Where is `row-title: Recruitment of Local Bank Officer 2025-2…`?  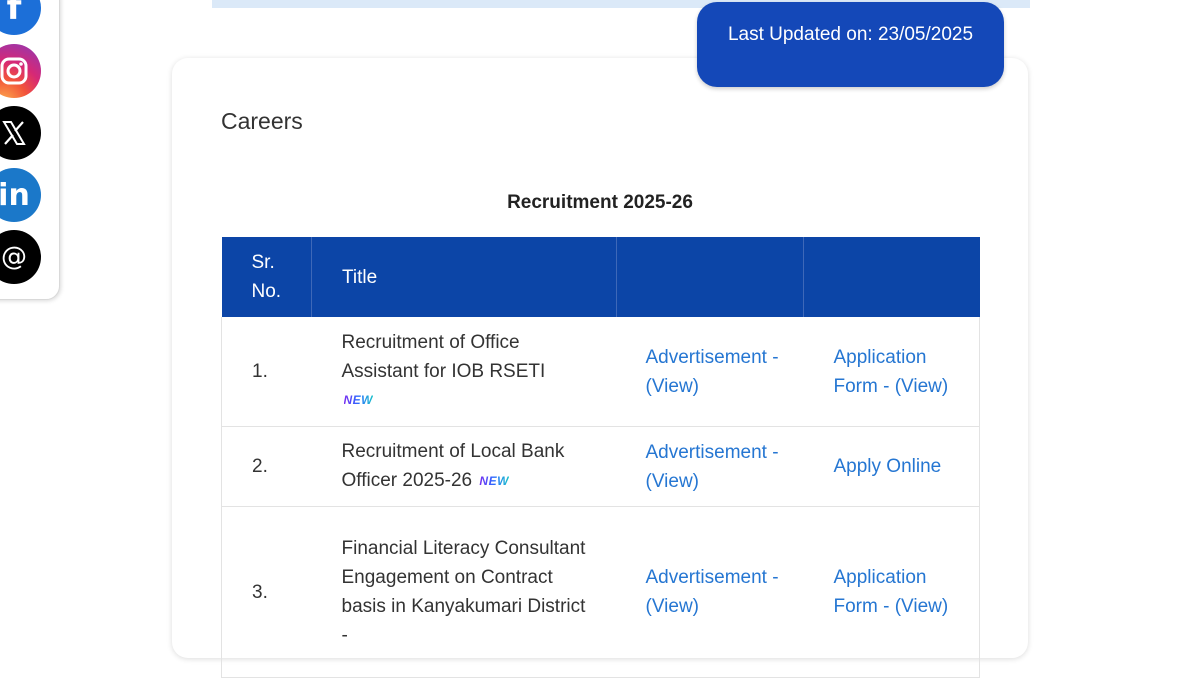
row-title: Recruitment of Local Bank Officer 2025-2… is located at coordinates (464, 466).